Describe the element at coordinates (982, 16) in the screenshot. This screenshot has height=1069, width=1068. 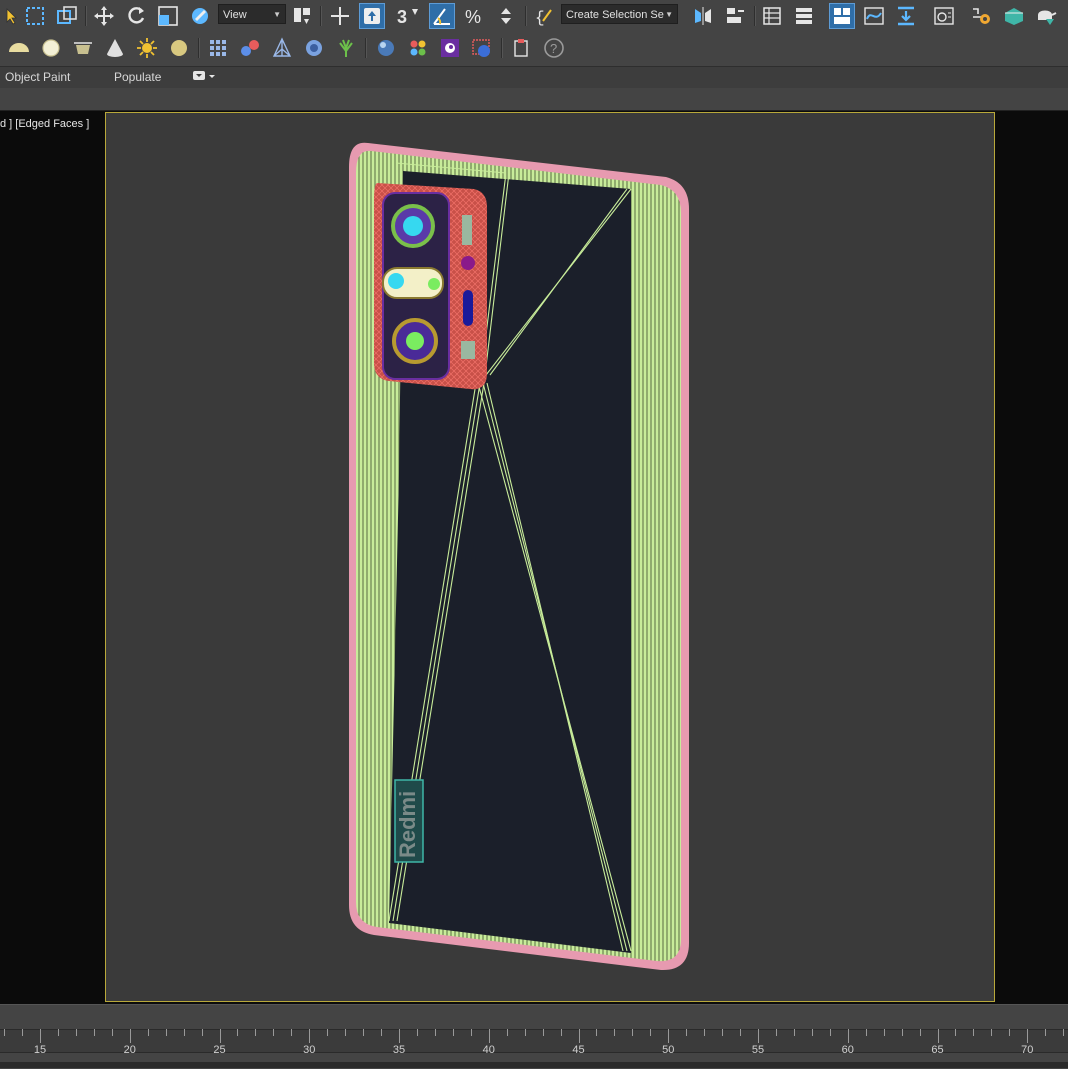
I see `render-setup-icon` at that location.